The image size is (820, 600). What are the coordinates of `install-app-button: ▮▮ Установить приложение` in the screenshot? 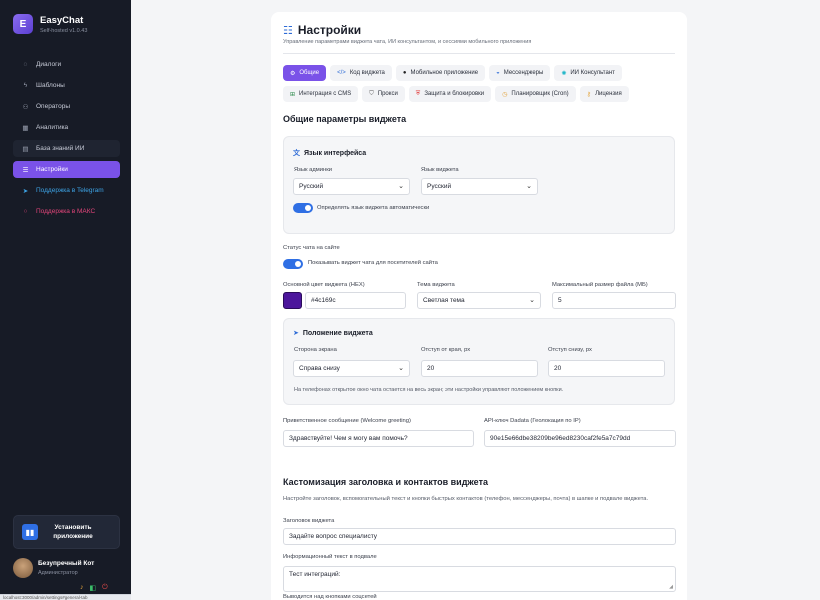 It's located at (66, 532).